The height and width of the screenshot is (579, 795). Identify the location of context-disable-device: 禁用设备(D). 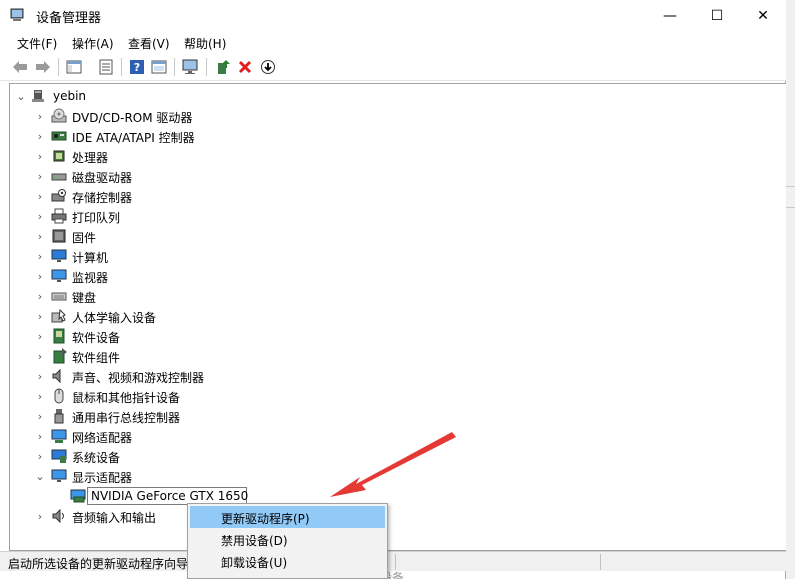
(287, 539).